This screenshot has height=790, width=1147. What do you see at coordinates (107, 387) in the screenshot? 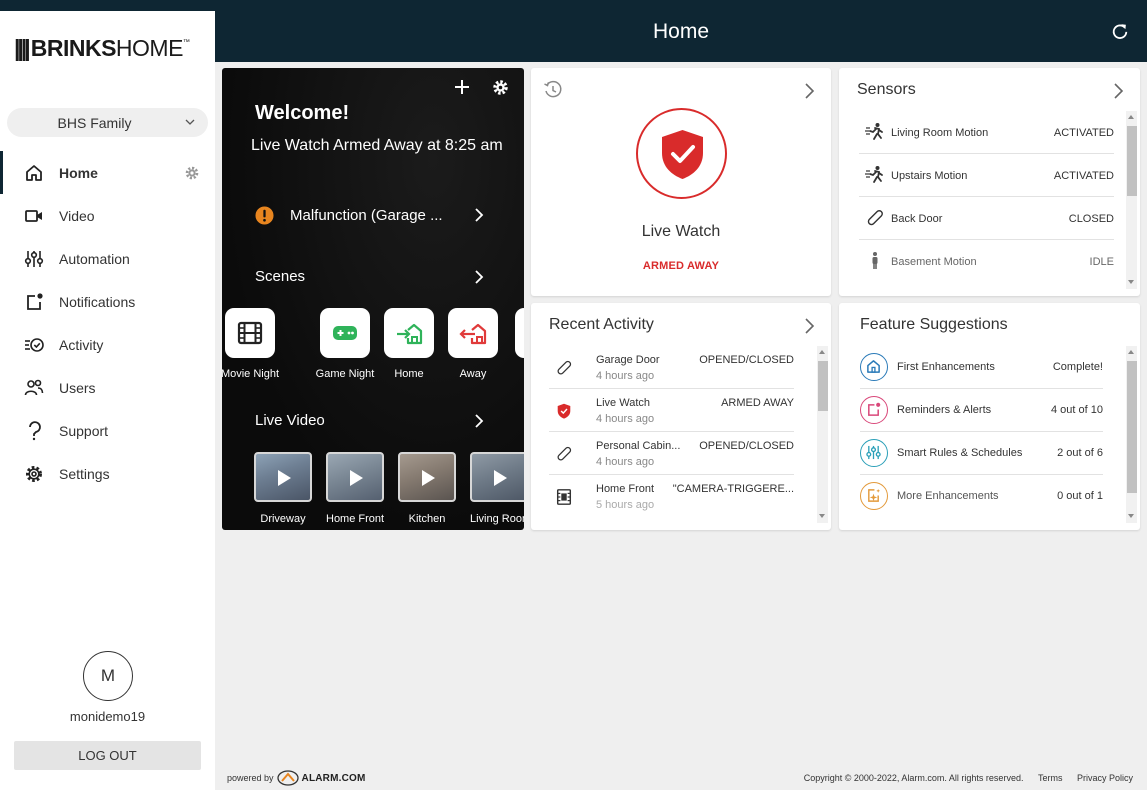
I see `sidebar-item-users: Users` at bounding box center [107, 387].